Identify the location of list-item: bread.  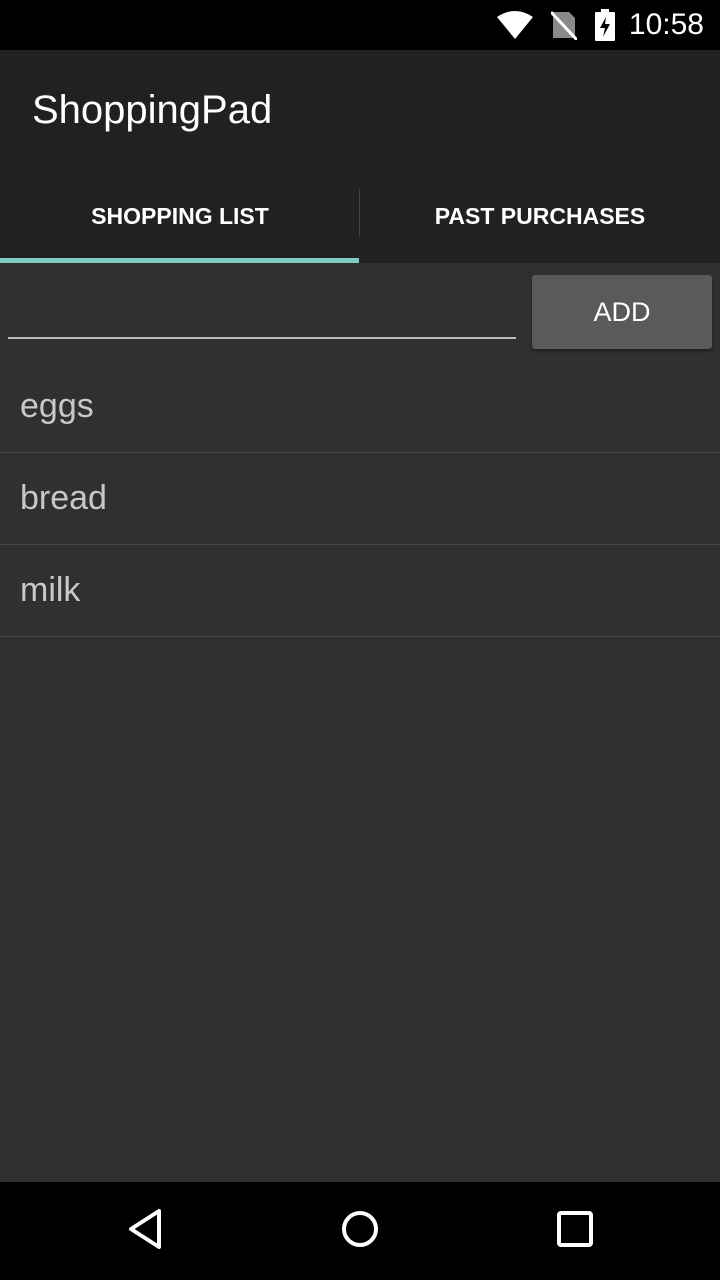
(360, 499).